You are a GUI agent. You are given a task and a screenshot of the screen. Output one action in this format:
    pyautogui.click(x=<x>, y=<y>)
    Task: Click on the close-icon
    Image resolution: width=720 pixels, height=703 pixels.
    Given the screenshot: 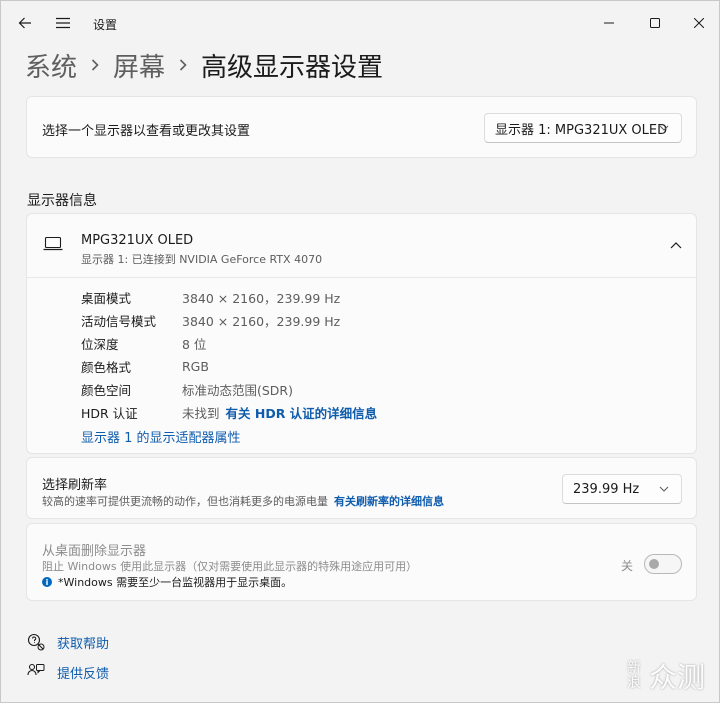 What is the action you would take?
    pyautogui.click(x=699, y=23)
    